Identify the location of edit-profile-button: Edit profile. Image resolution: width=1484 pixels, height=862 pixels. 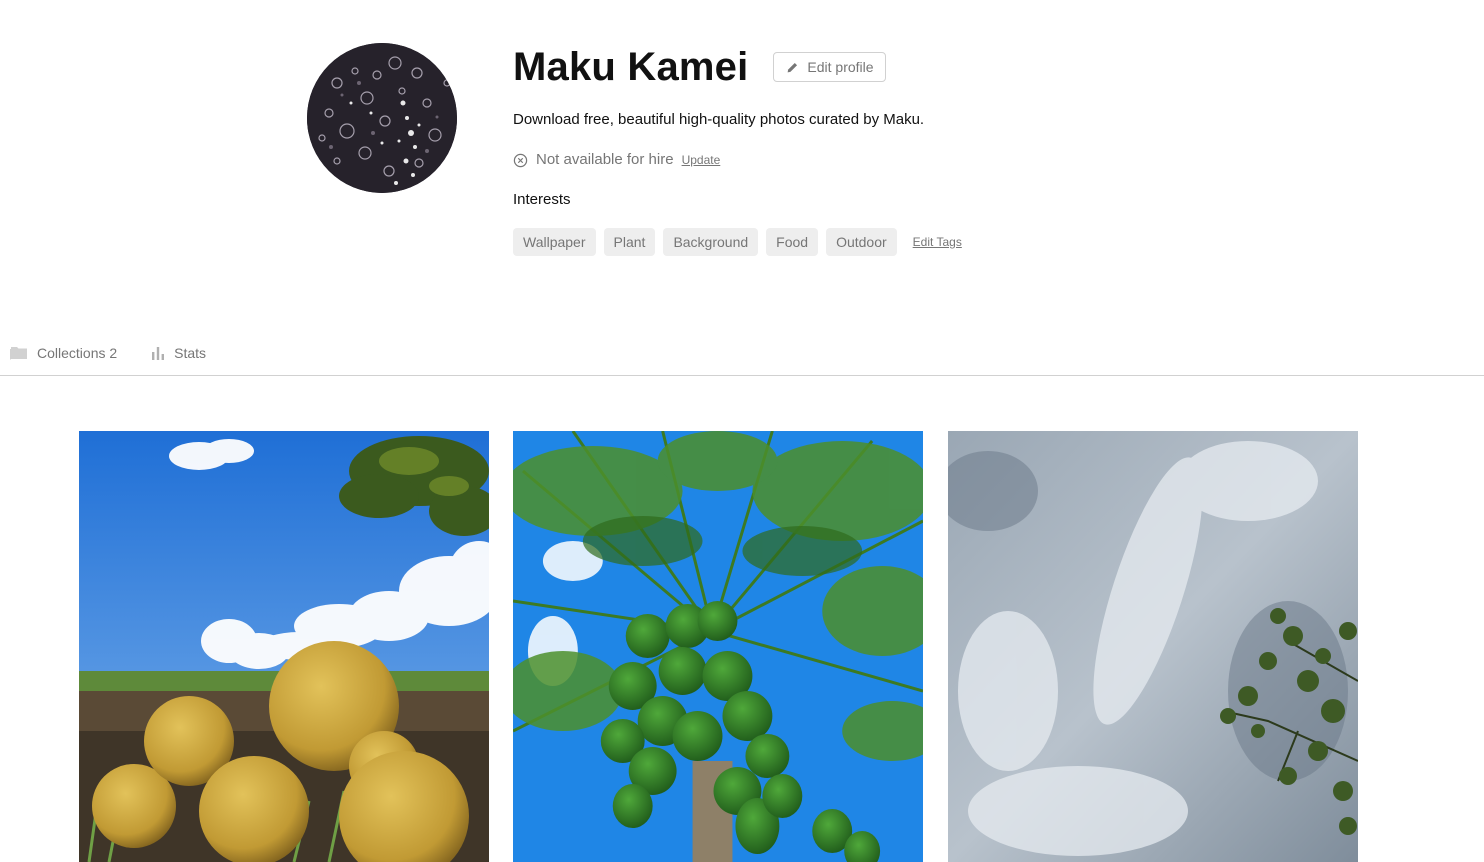
(829, 67).